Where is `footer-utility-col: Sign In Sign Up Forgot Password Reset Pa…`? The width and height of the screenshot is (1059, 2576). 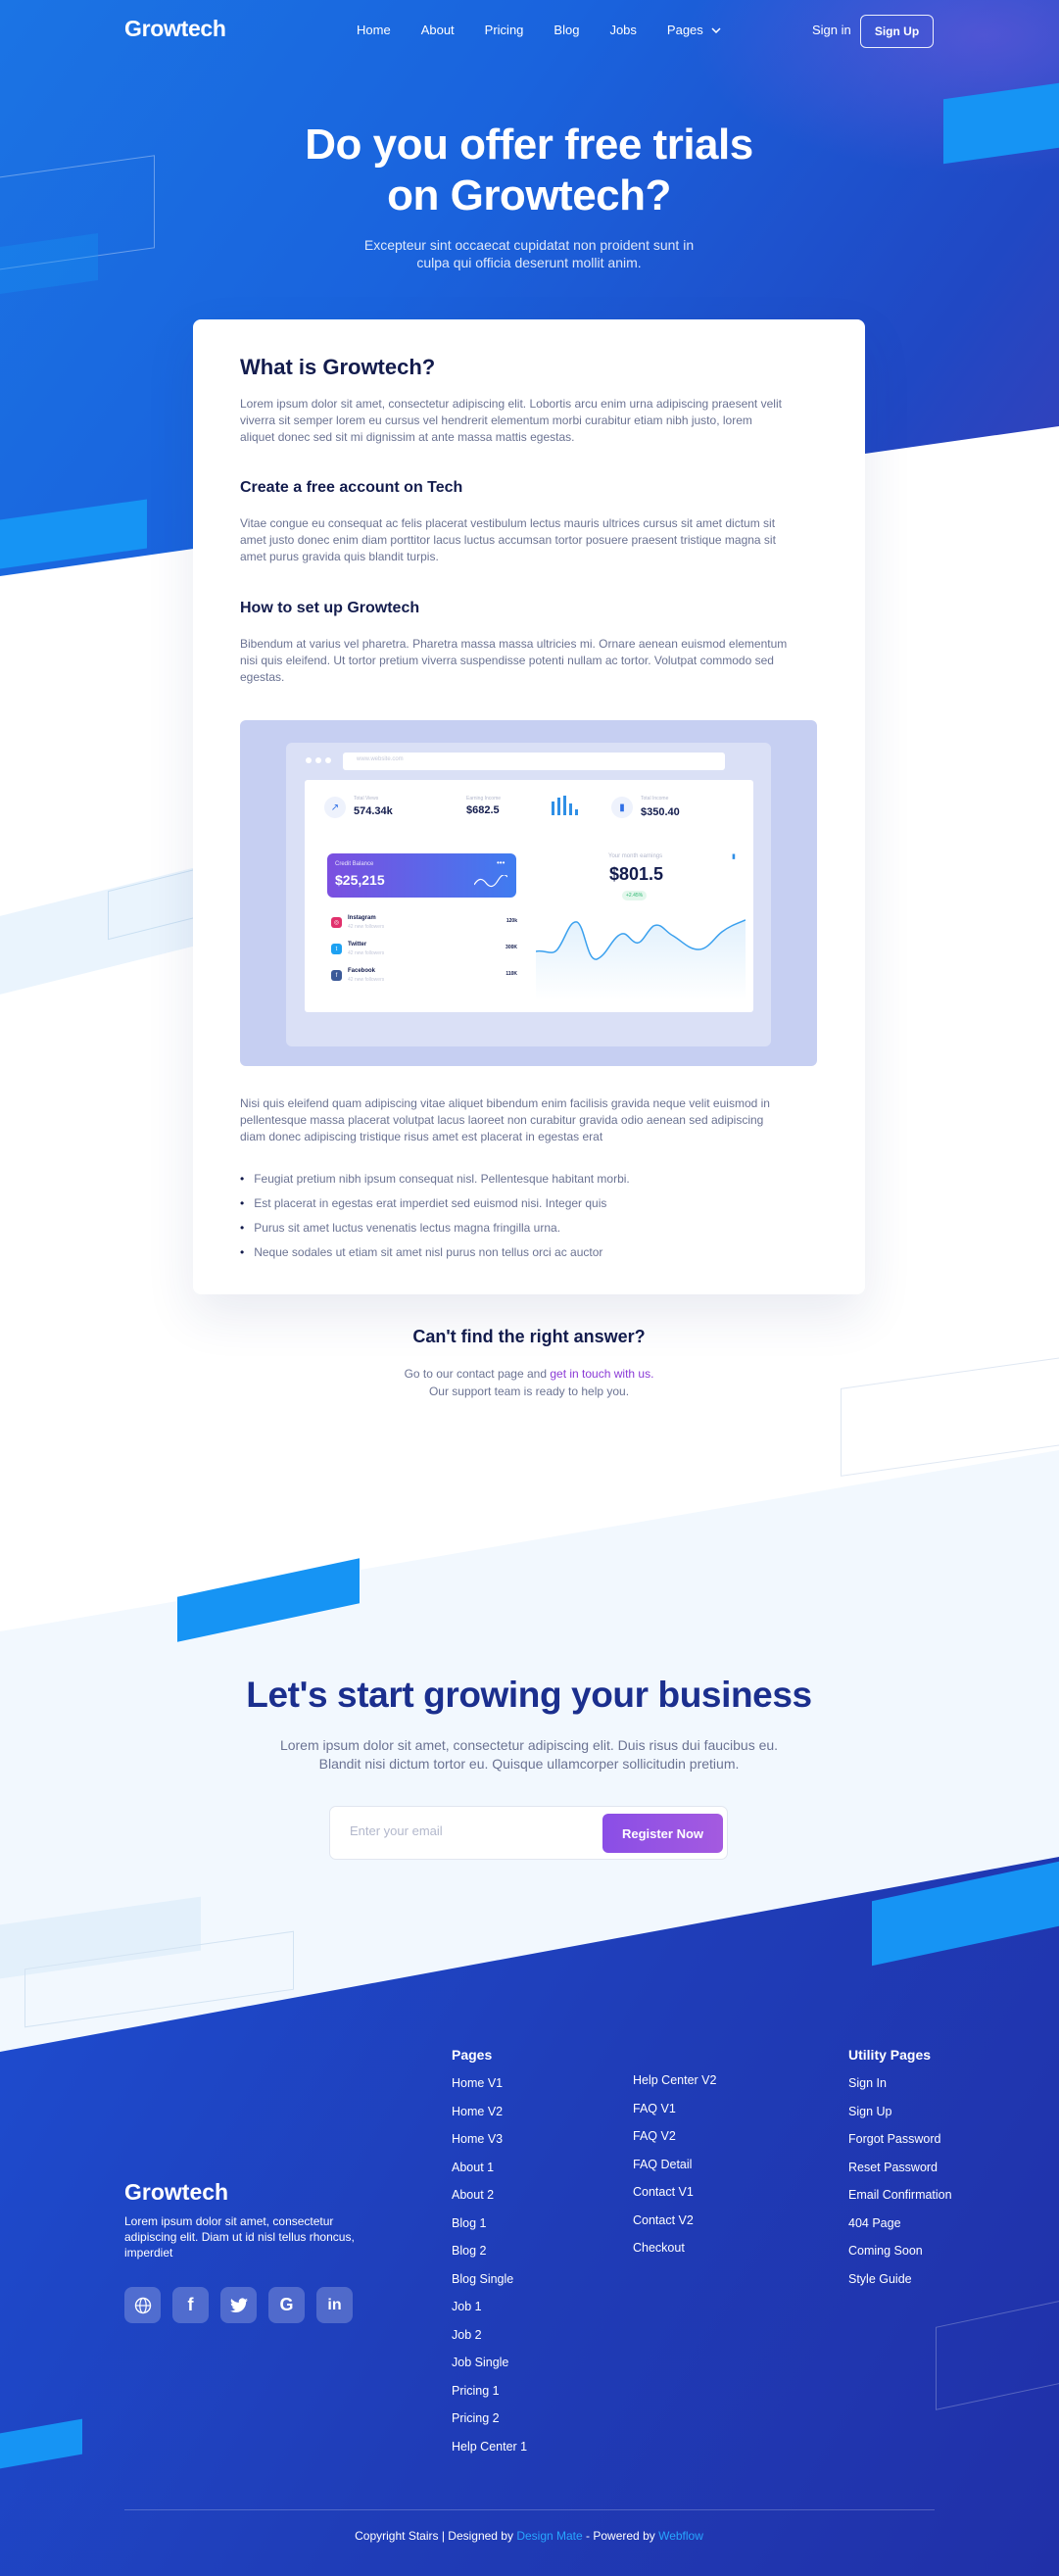
footer-utility-col: Sign In Sign Up Forgot Password Reset Pa… is located at coordinates (900, 2188).